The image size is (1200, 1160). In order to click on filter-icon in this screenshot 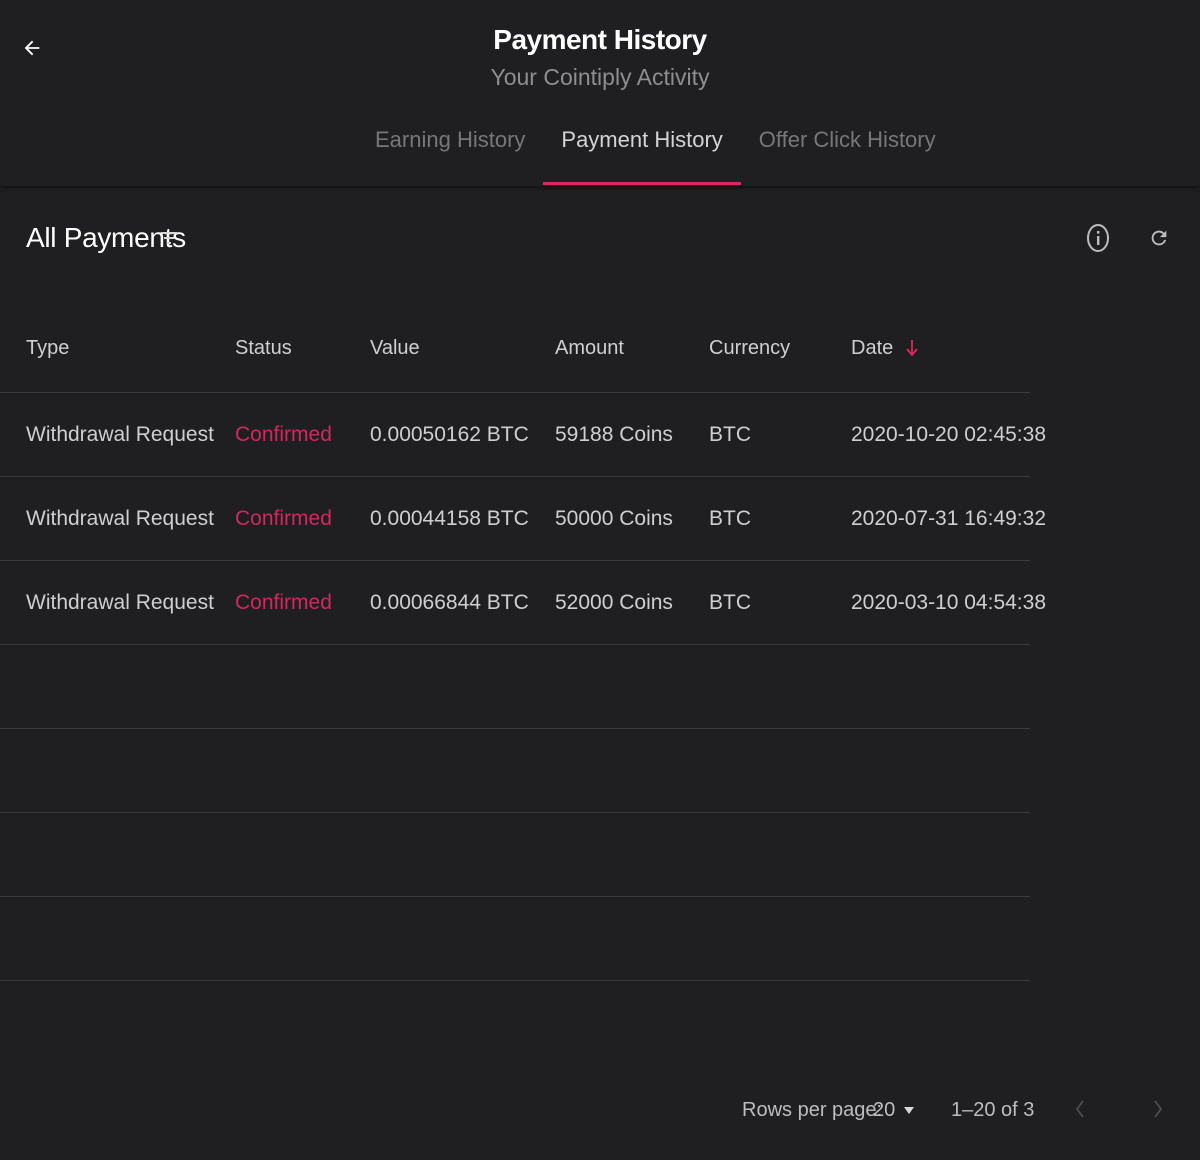, I will do `click(169, 240)`.